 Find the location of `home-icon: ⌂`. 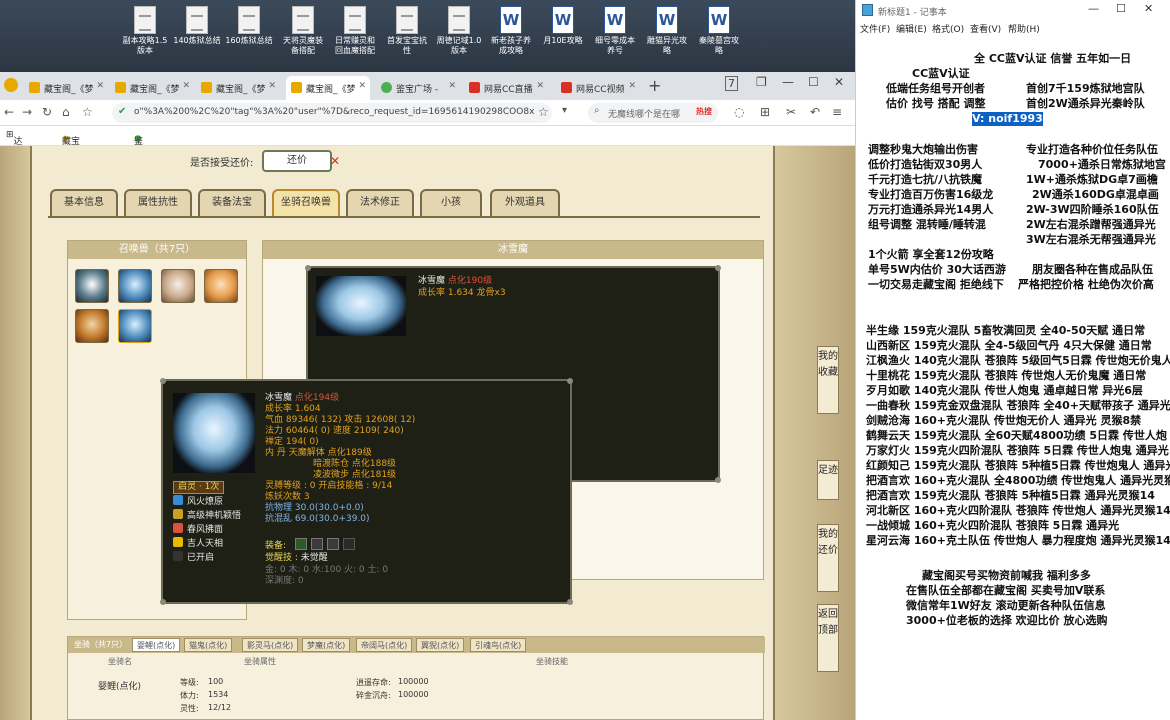

home-icon: ⌂ is located at coordinates (66, 112).